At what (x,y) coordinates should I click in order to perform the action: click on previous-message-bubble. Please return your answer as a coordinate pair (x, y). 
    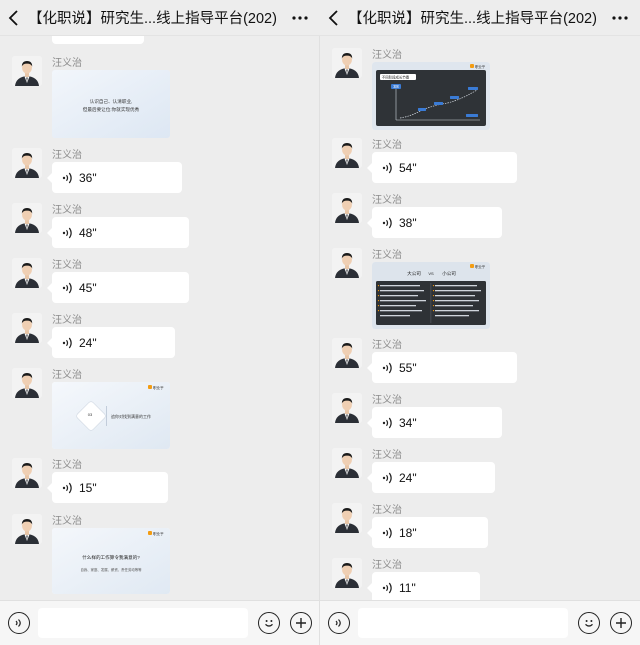
    Looking at the image, I should click on (98, 40).